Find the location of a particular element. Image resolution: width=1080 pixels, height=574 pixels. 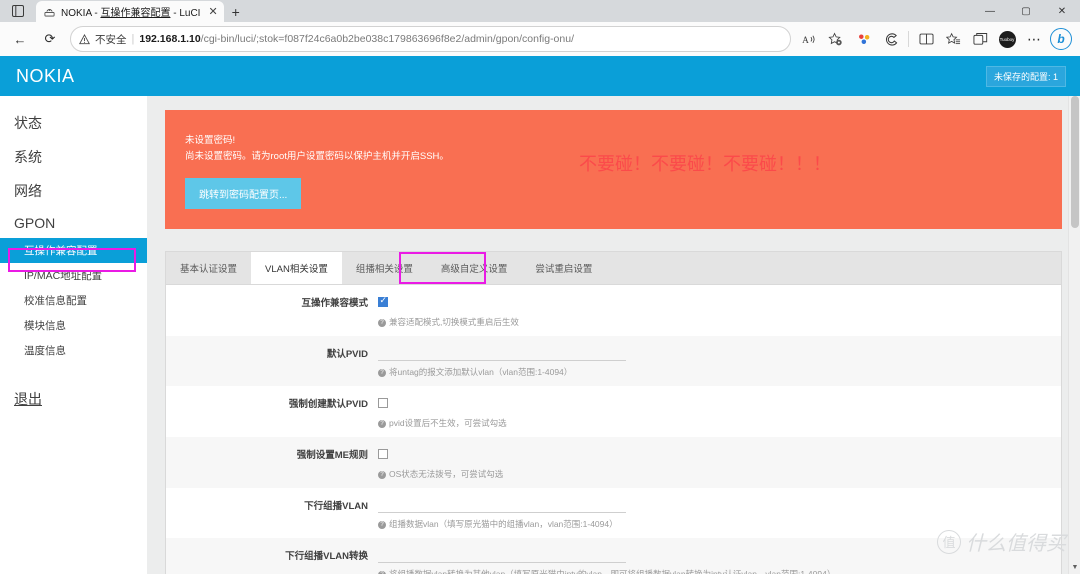

profile-initials: Tuoboy is located at coordinates (1007, 39).